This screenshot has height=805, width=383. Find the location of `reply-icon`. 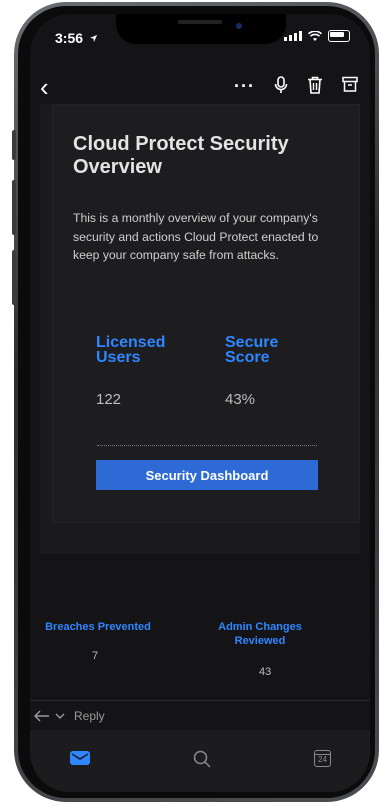

reply-icon is located at coordinates (42, 716).